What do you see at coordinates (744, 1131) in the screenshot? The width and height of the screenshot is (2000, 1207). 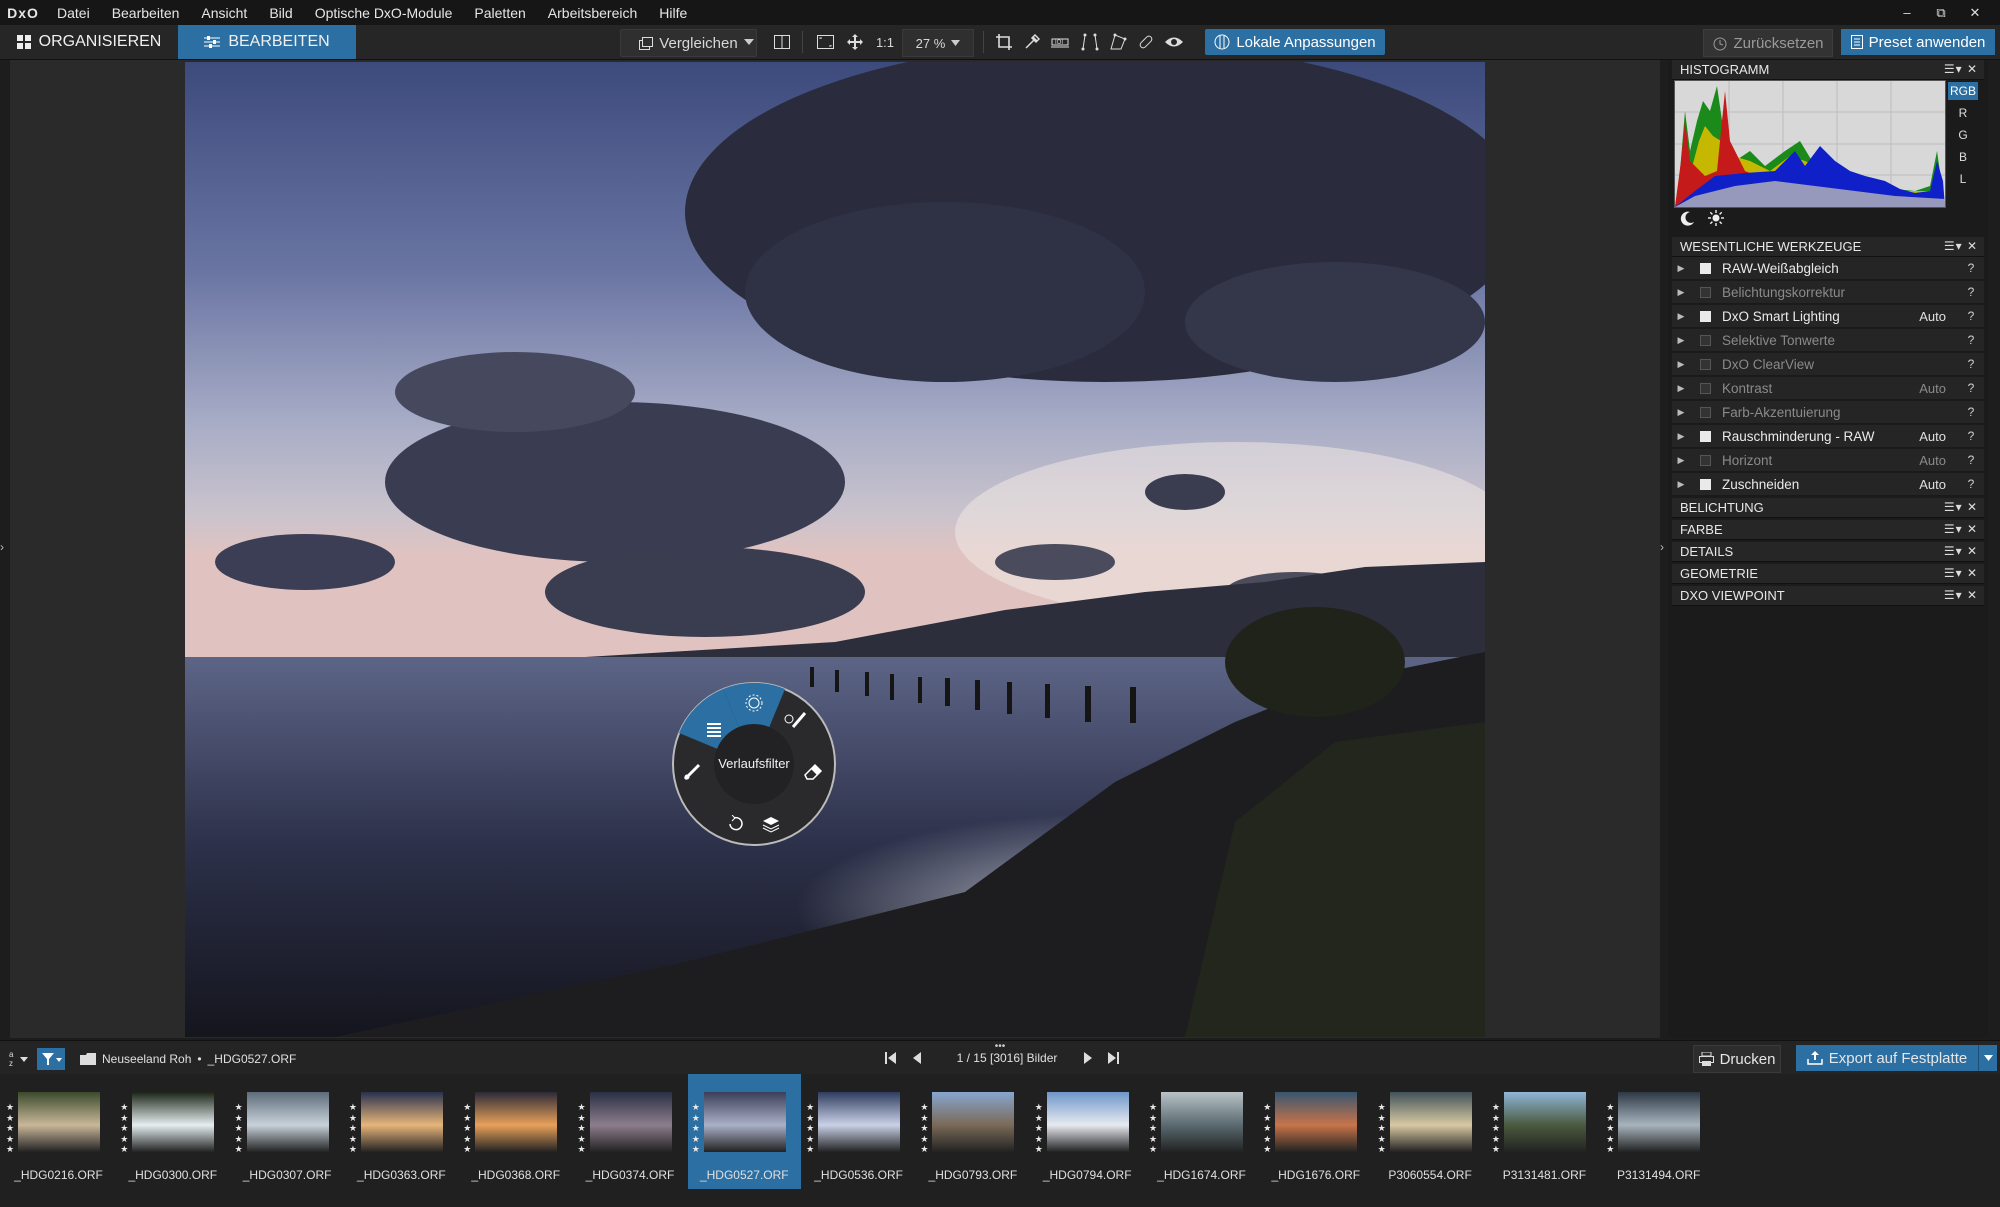 I see `filmstrip-thumbnail: ★ ★ ★ ★ ★ _HDG0527.ORF` at bounding box center [744, 1131].